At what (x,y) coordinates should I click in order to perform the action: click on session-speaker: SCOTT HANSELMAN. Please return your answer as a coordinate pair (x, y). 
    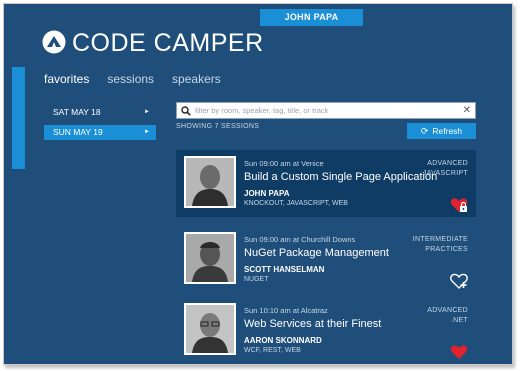
    Looking at the image, I should click on (284, 269).